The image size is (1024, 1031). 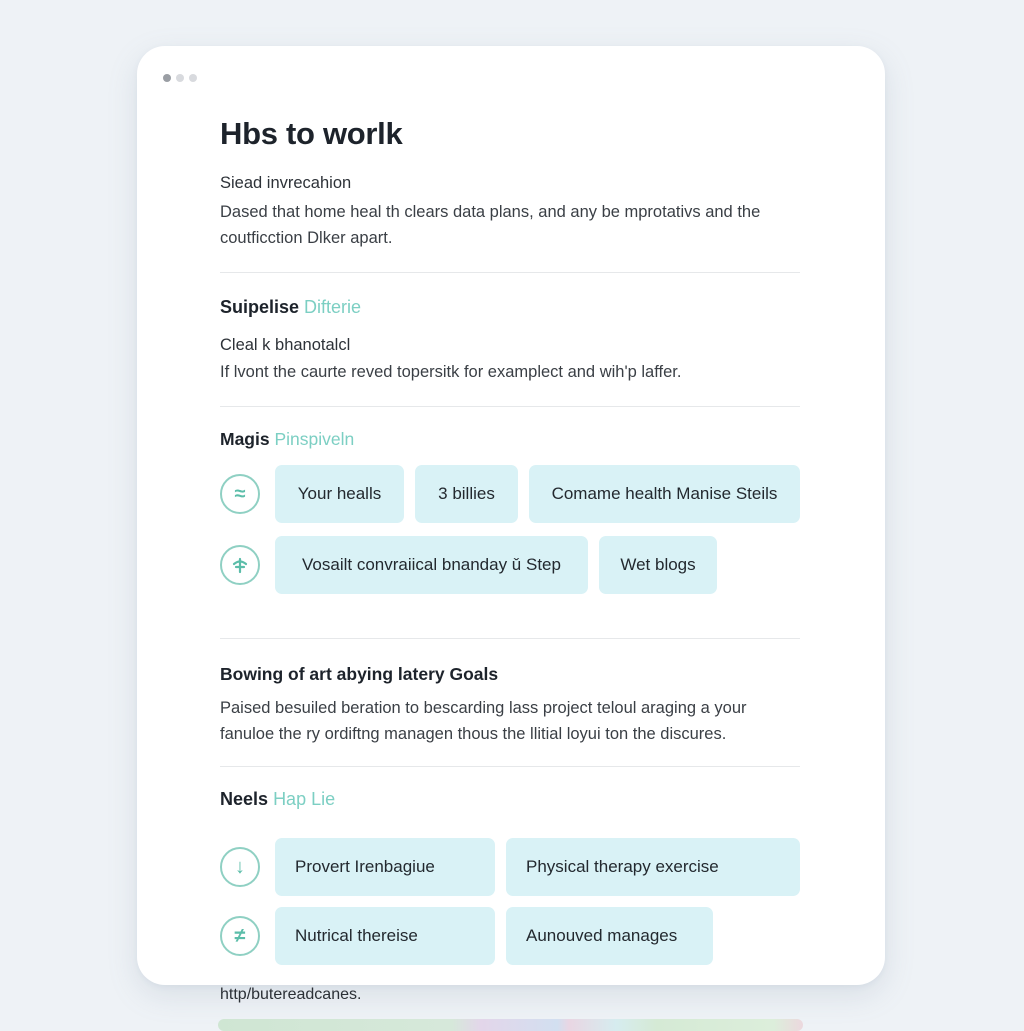 I want to click on plant-icon, so click(x=240, y=565).